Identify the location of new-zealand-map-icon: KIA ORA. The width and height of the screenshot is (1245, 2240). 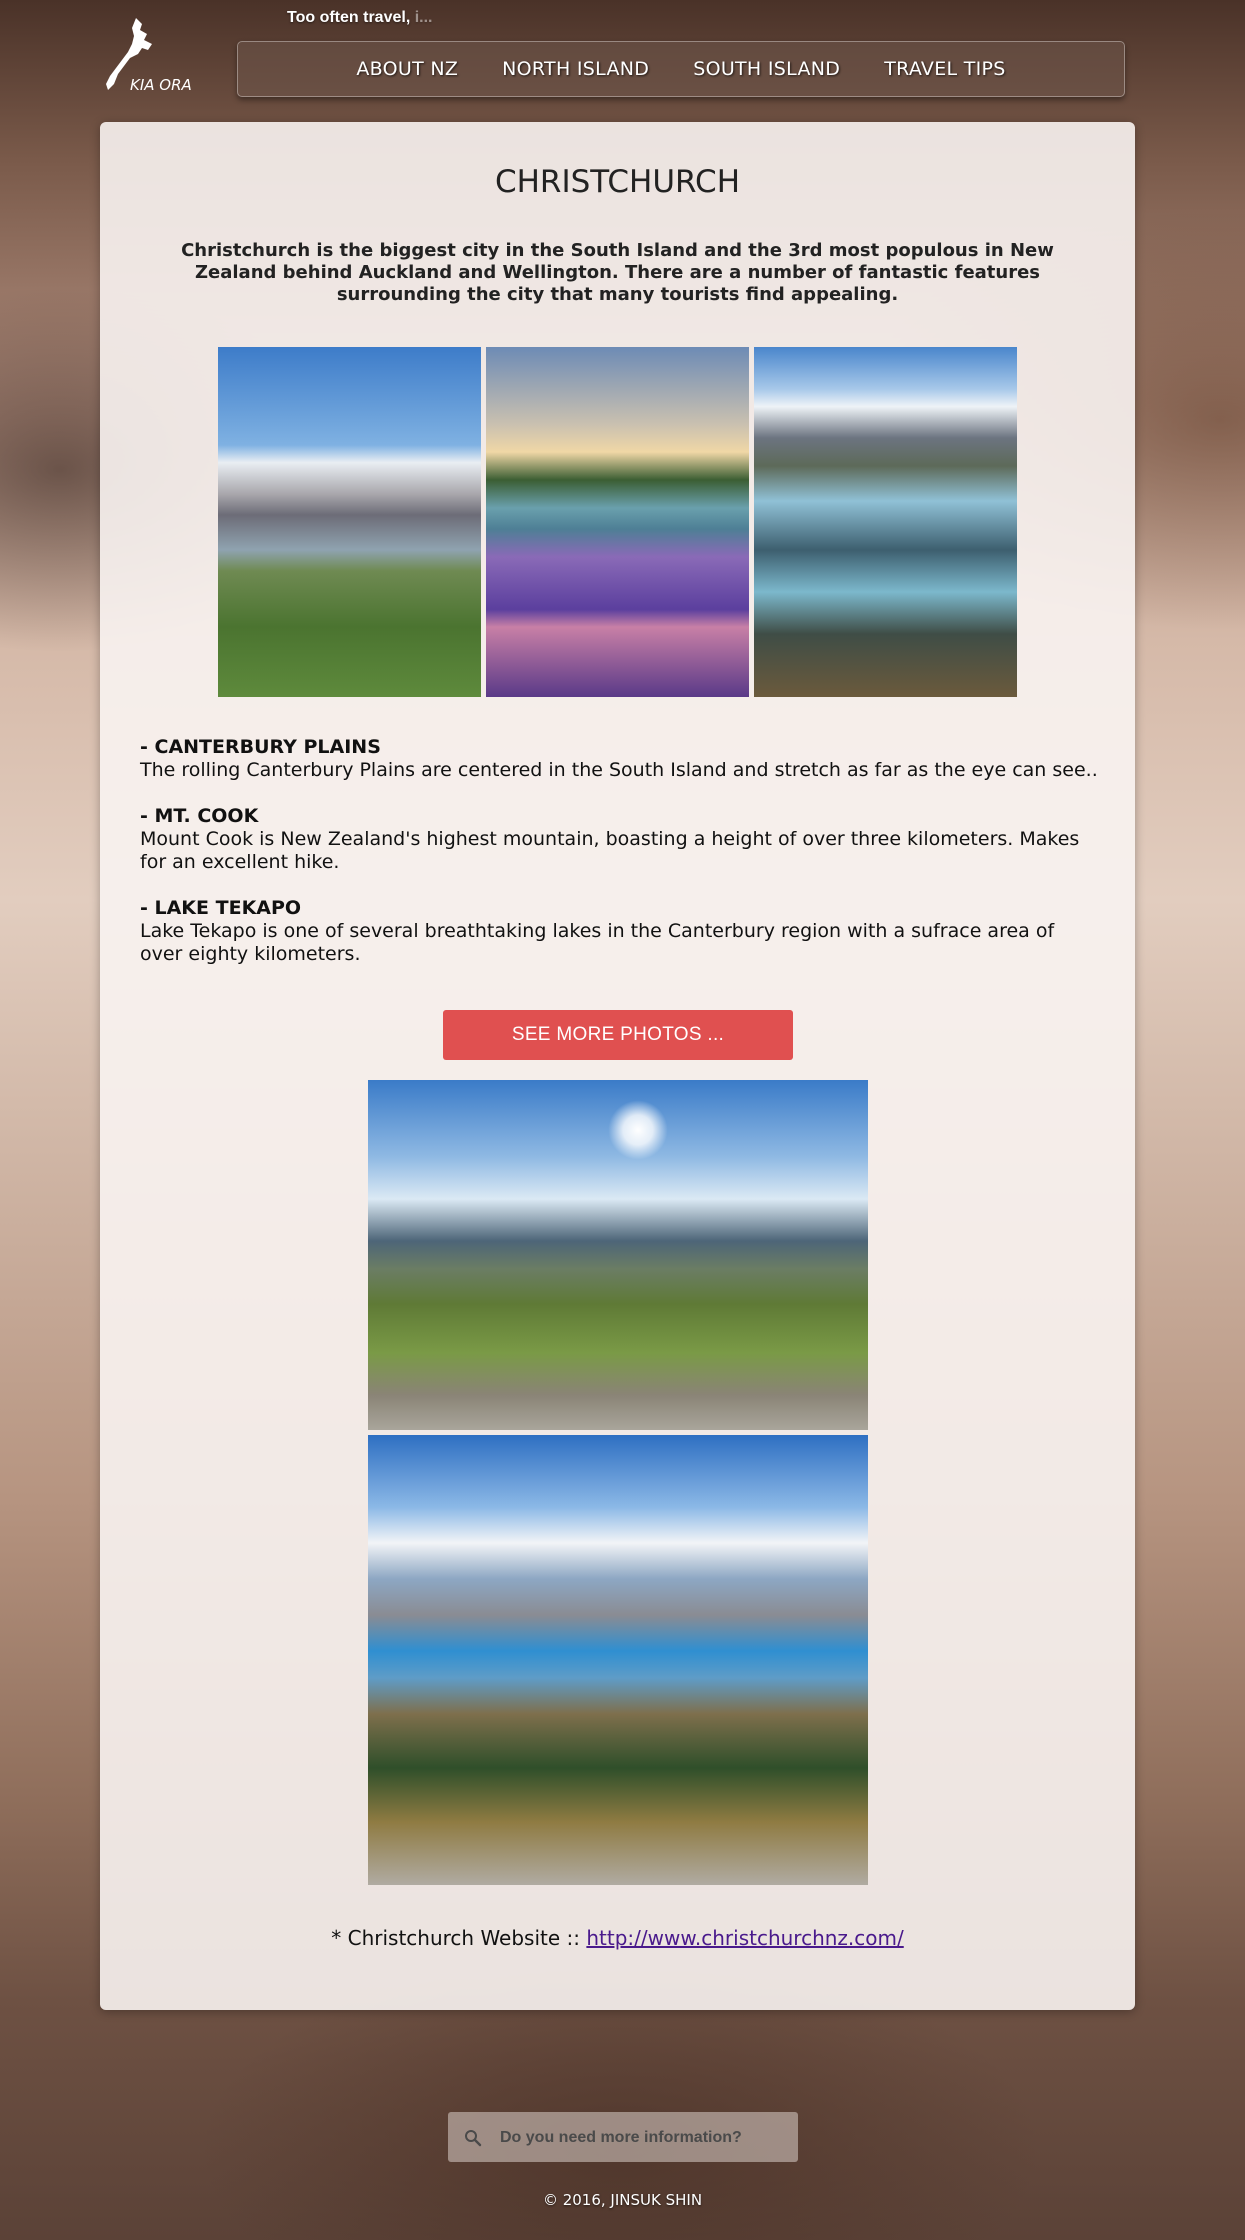
(149, 56).